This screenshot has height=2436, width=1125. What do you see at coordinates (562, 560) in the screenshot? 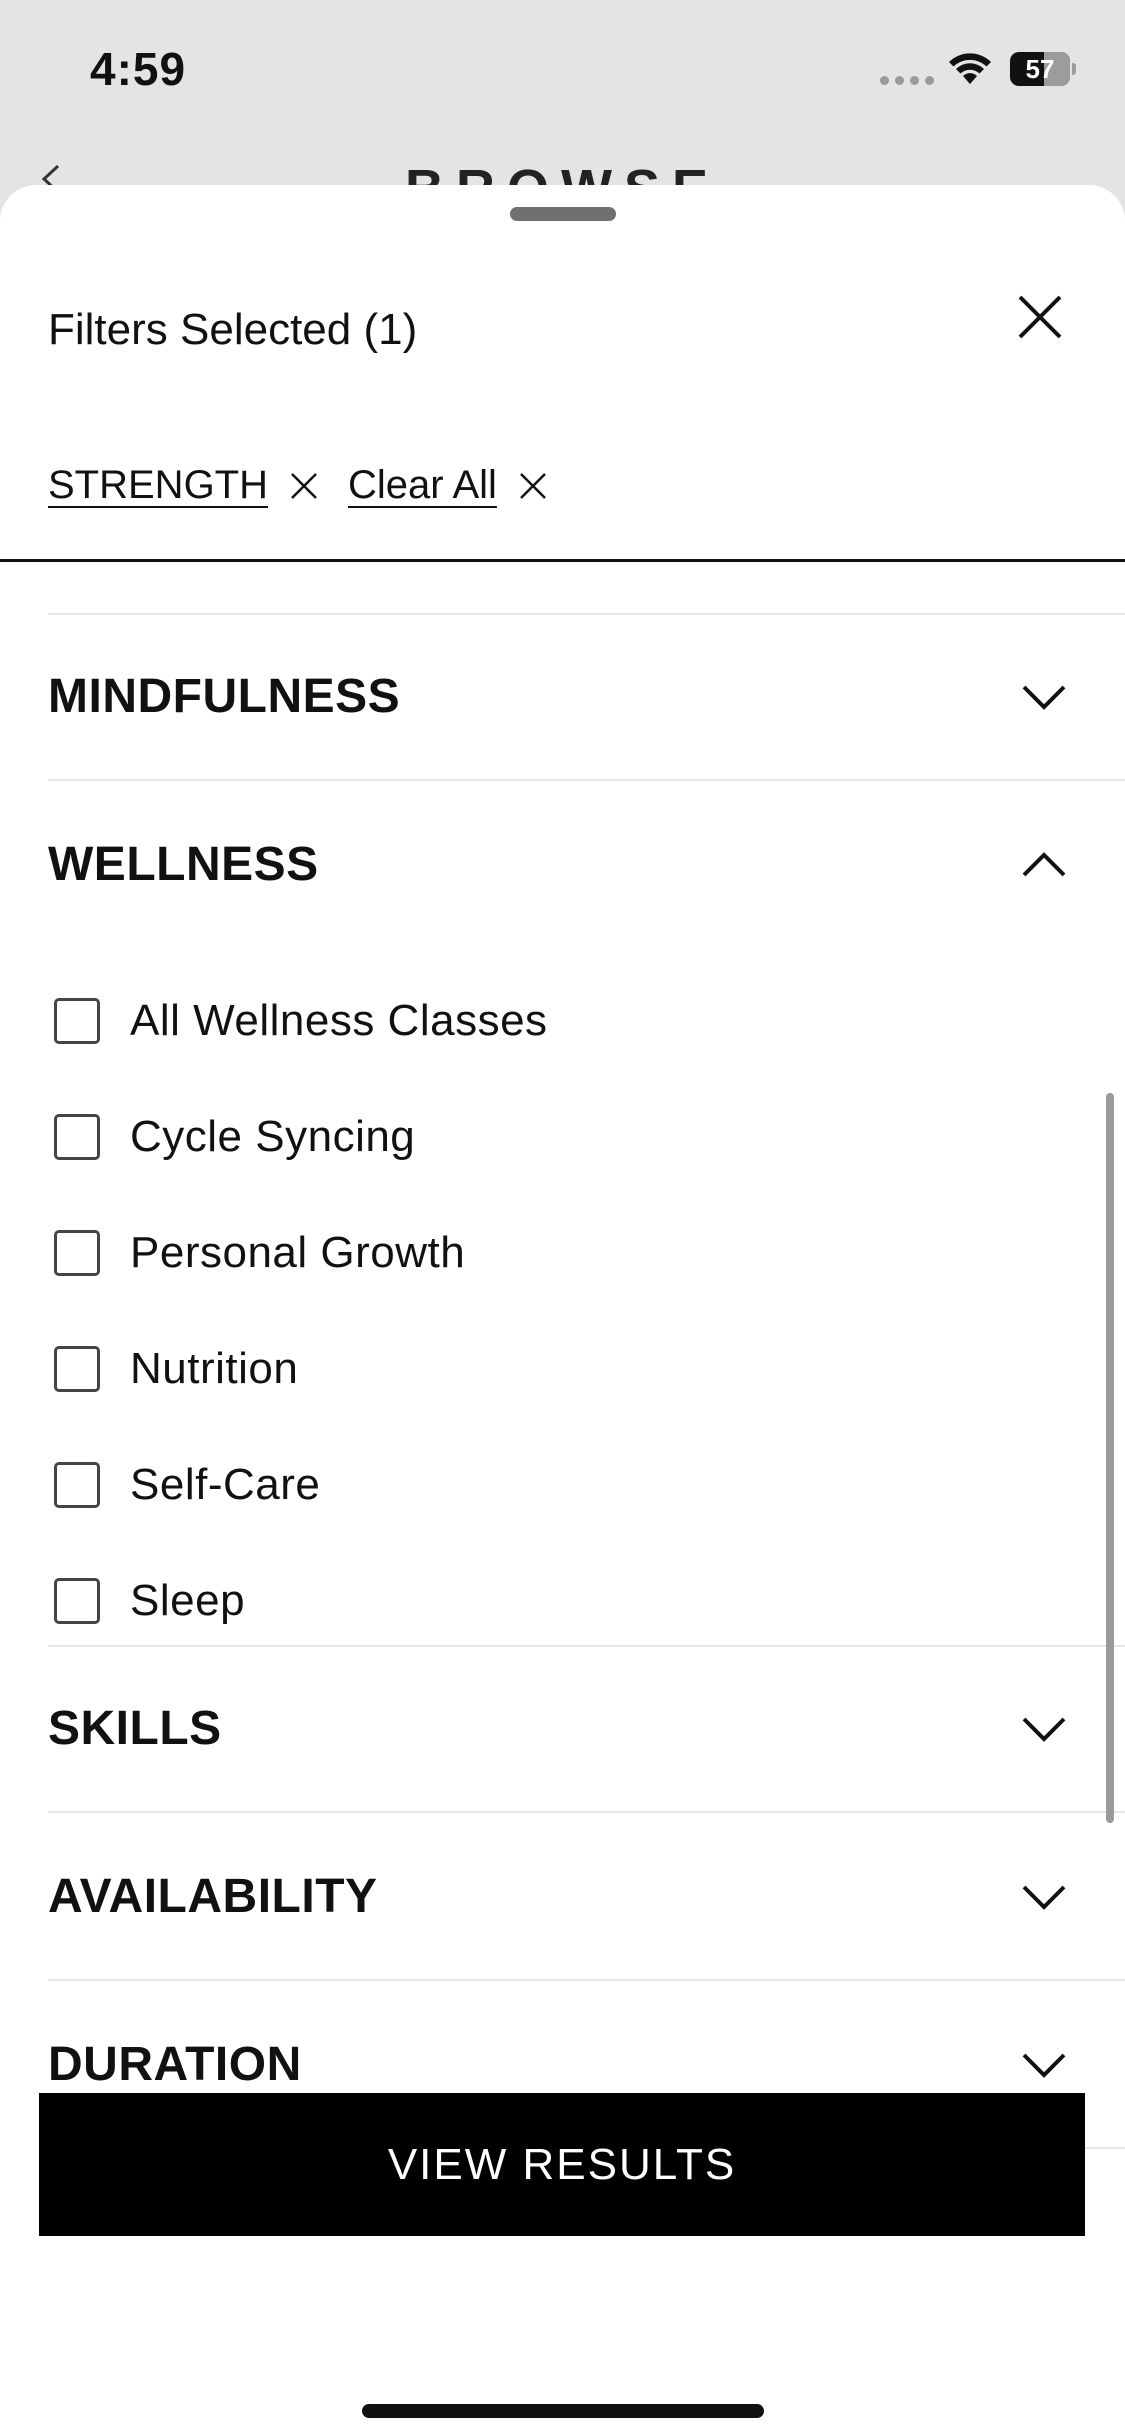
I see `header-divider` at bounding box center [562, 560].